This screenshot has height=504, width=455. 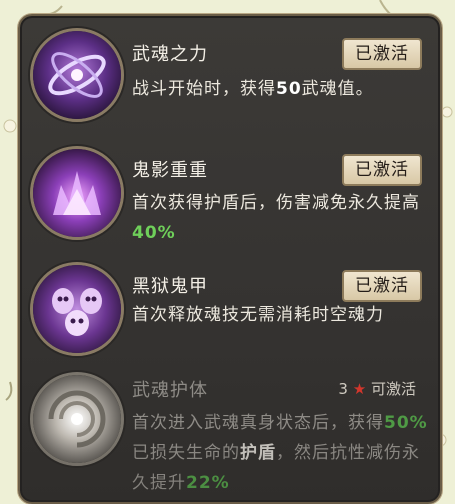 I want to click on swirl-orb-icon, so click(x=77, y=419).